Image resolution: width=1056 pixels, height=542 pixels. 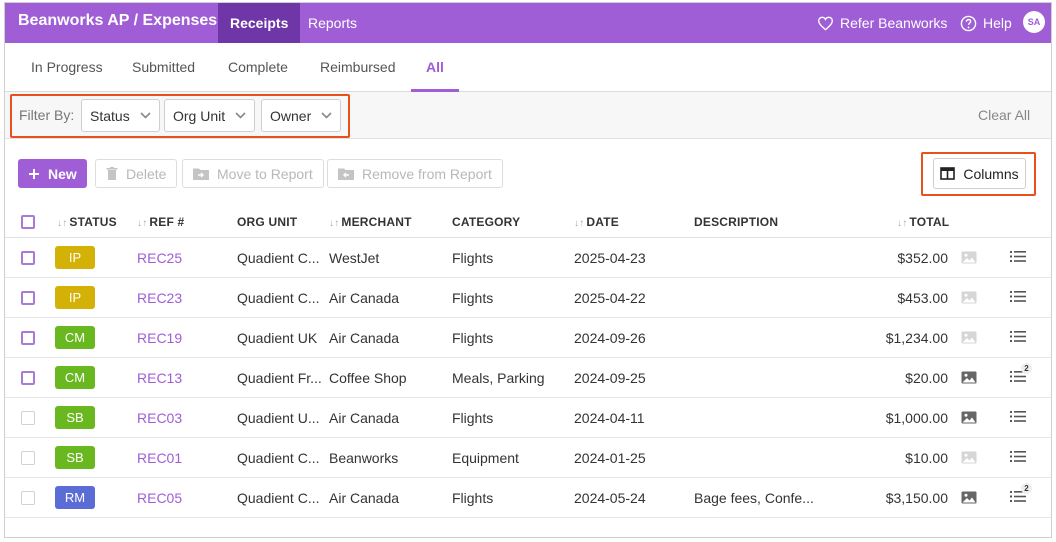 I want to click on org-unit-filter-label: Org Unit, so click(x=199, y=115).